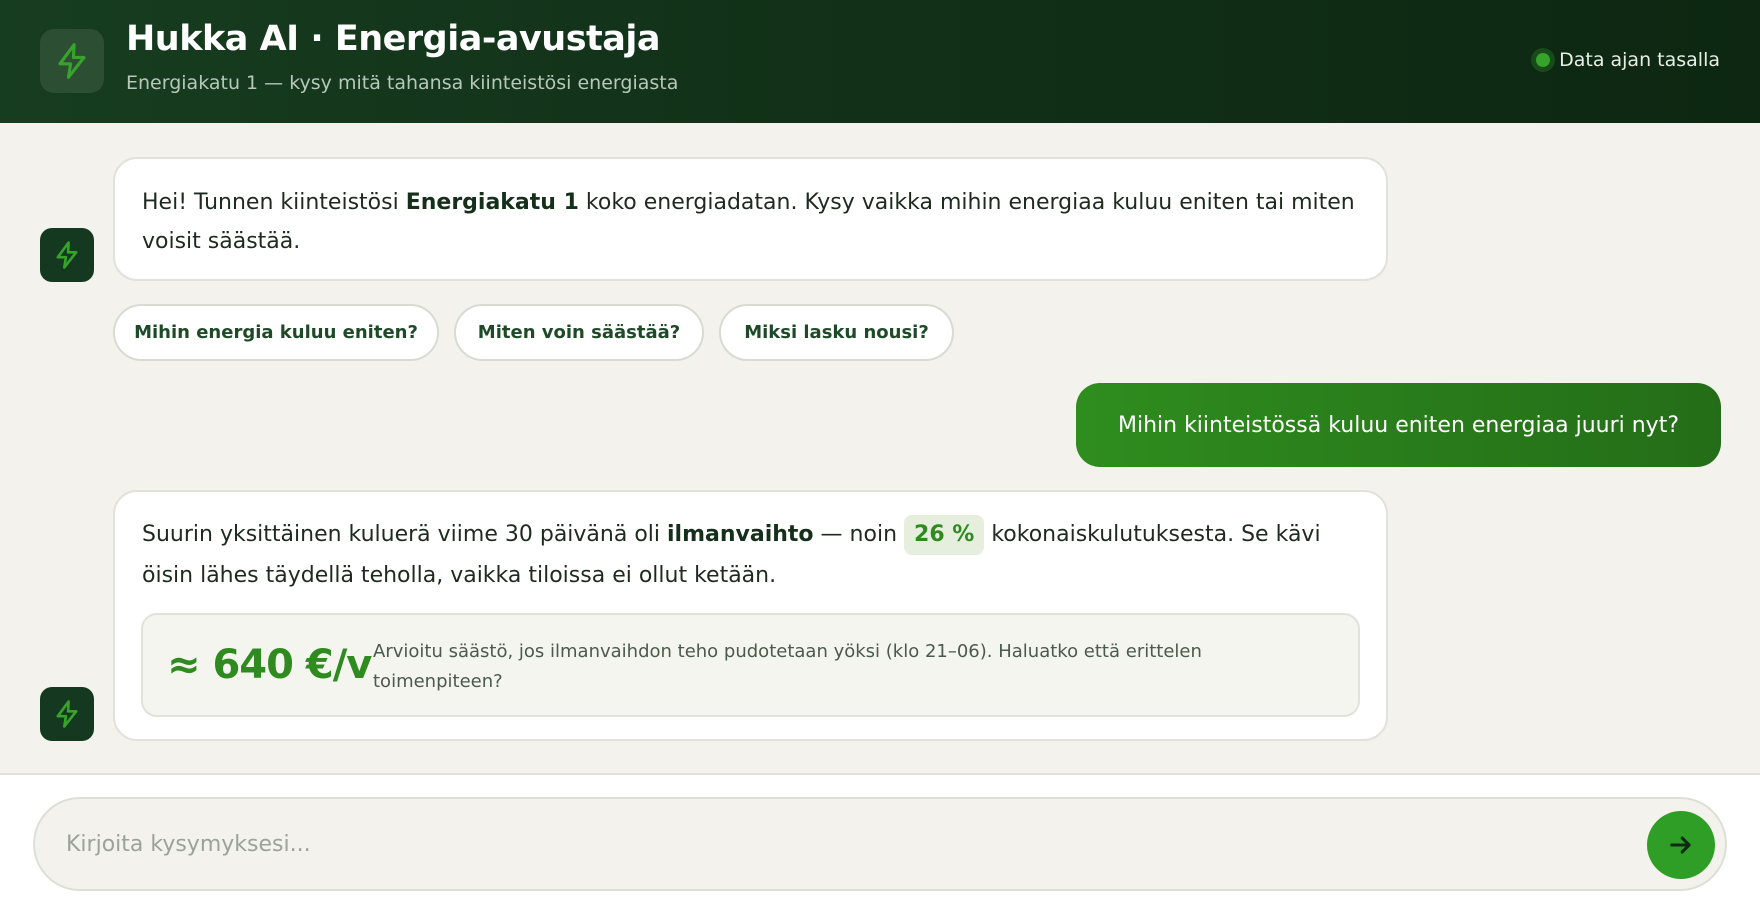 Image resolution: width=1760 pixels, height=917 pixels. I want to click on app-title: Hukka AI · Energia-avustaja, so click(393, 39).